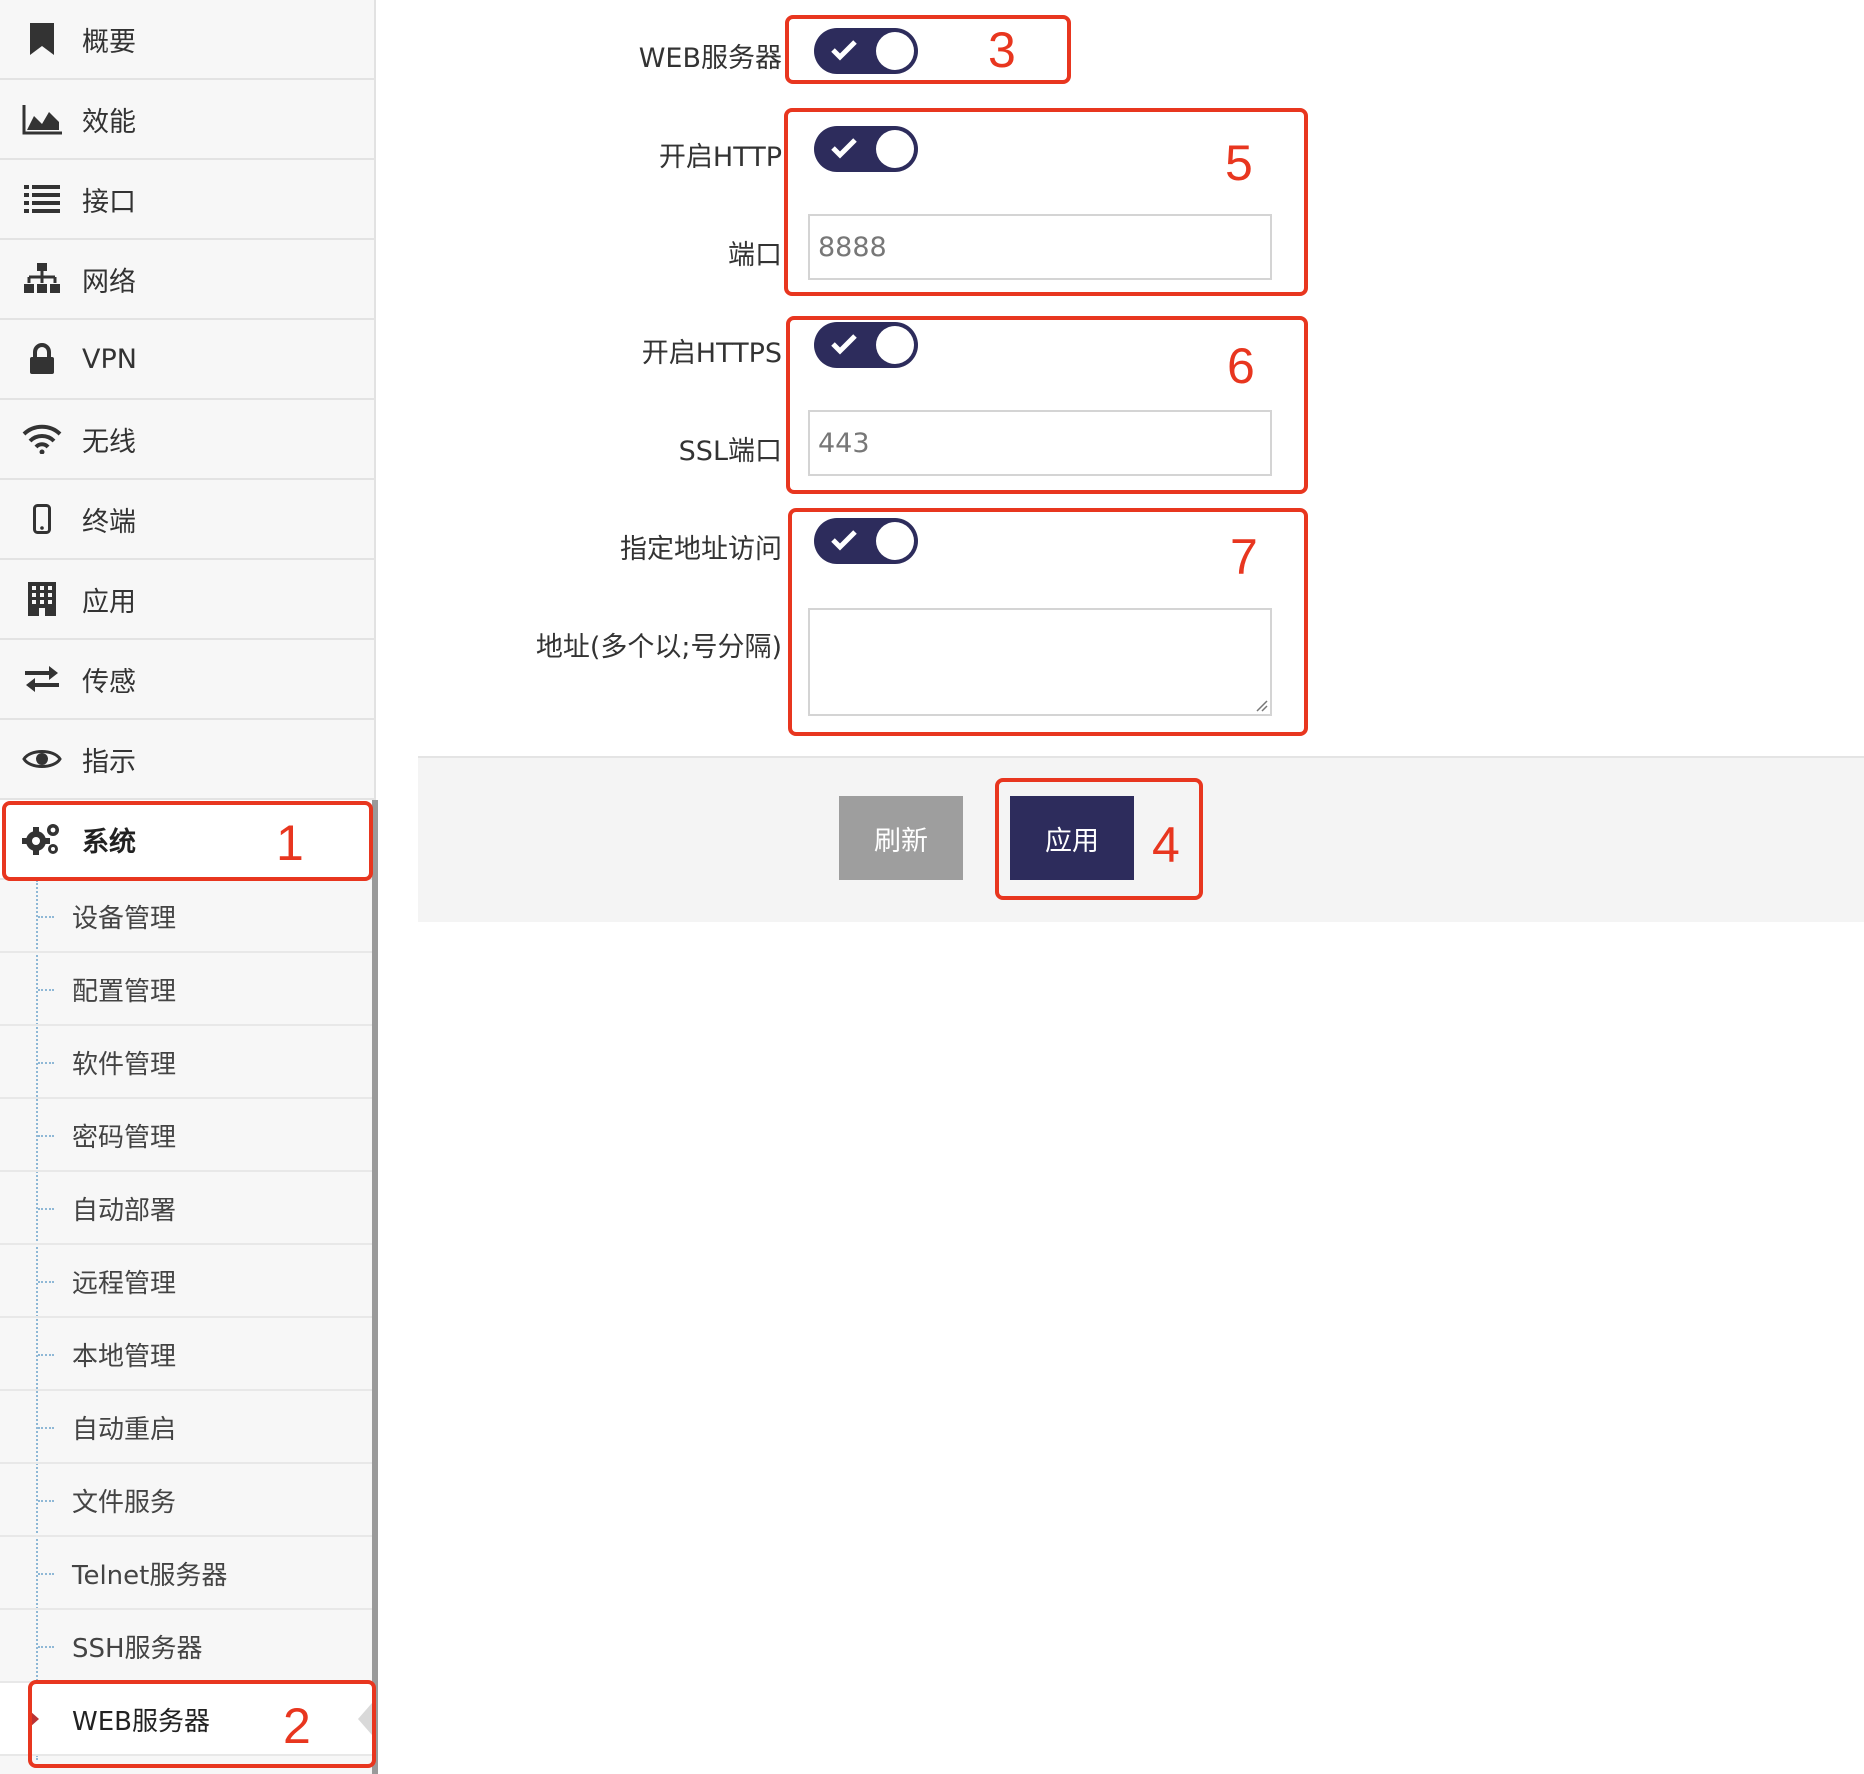  I want to click on sidebar-item-label: 应用, so click(109, 602).